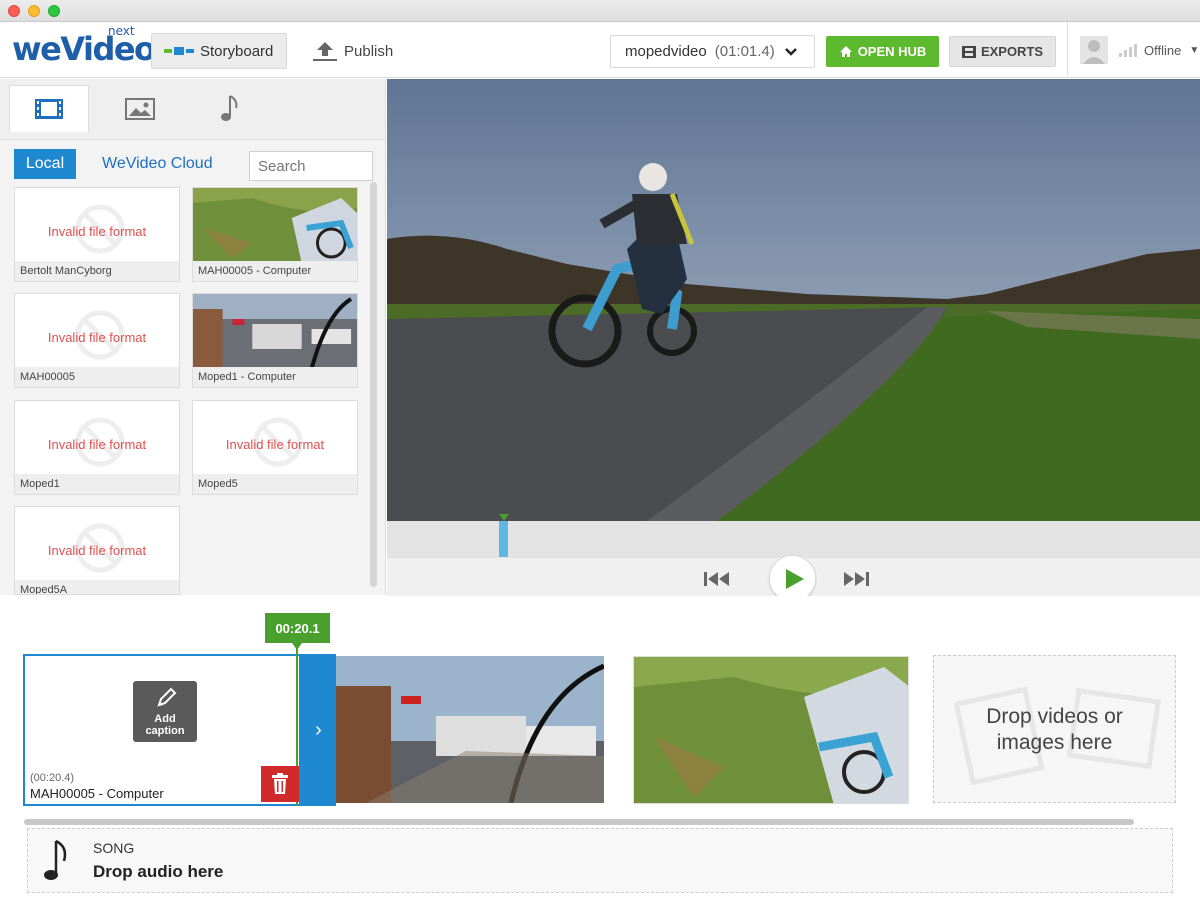 The image size is (1200, 900). I want to click on audio-drop-zone, so click(600, 860).